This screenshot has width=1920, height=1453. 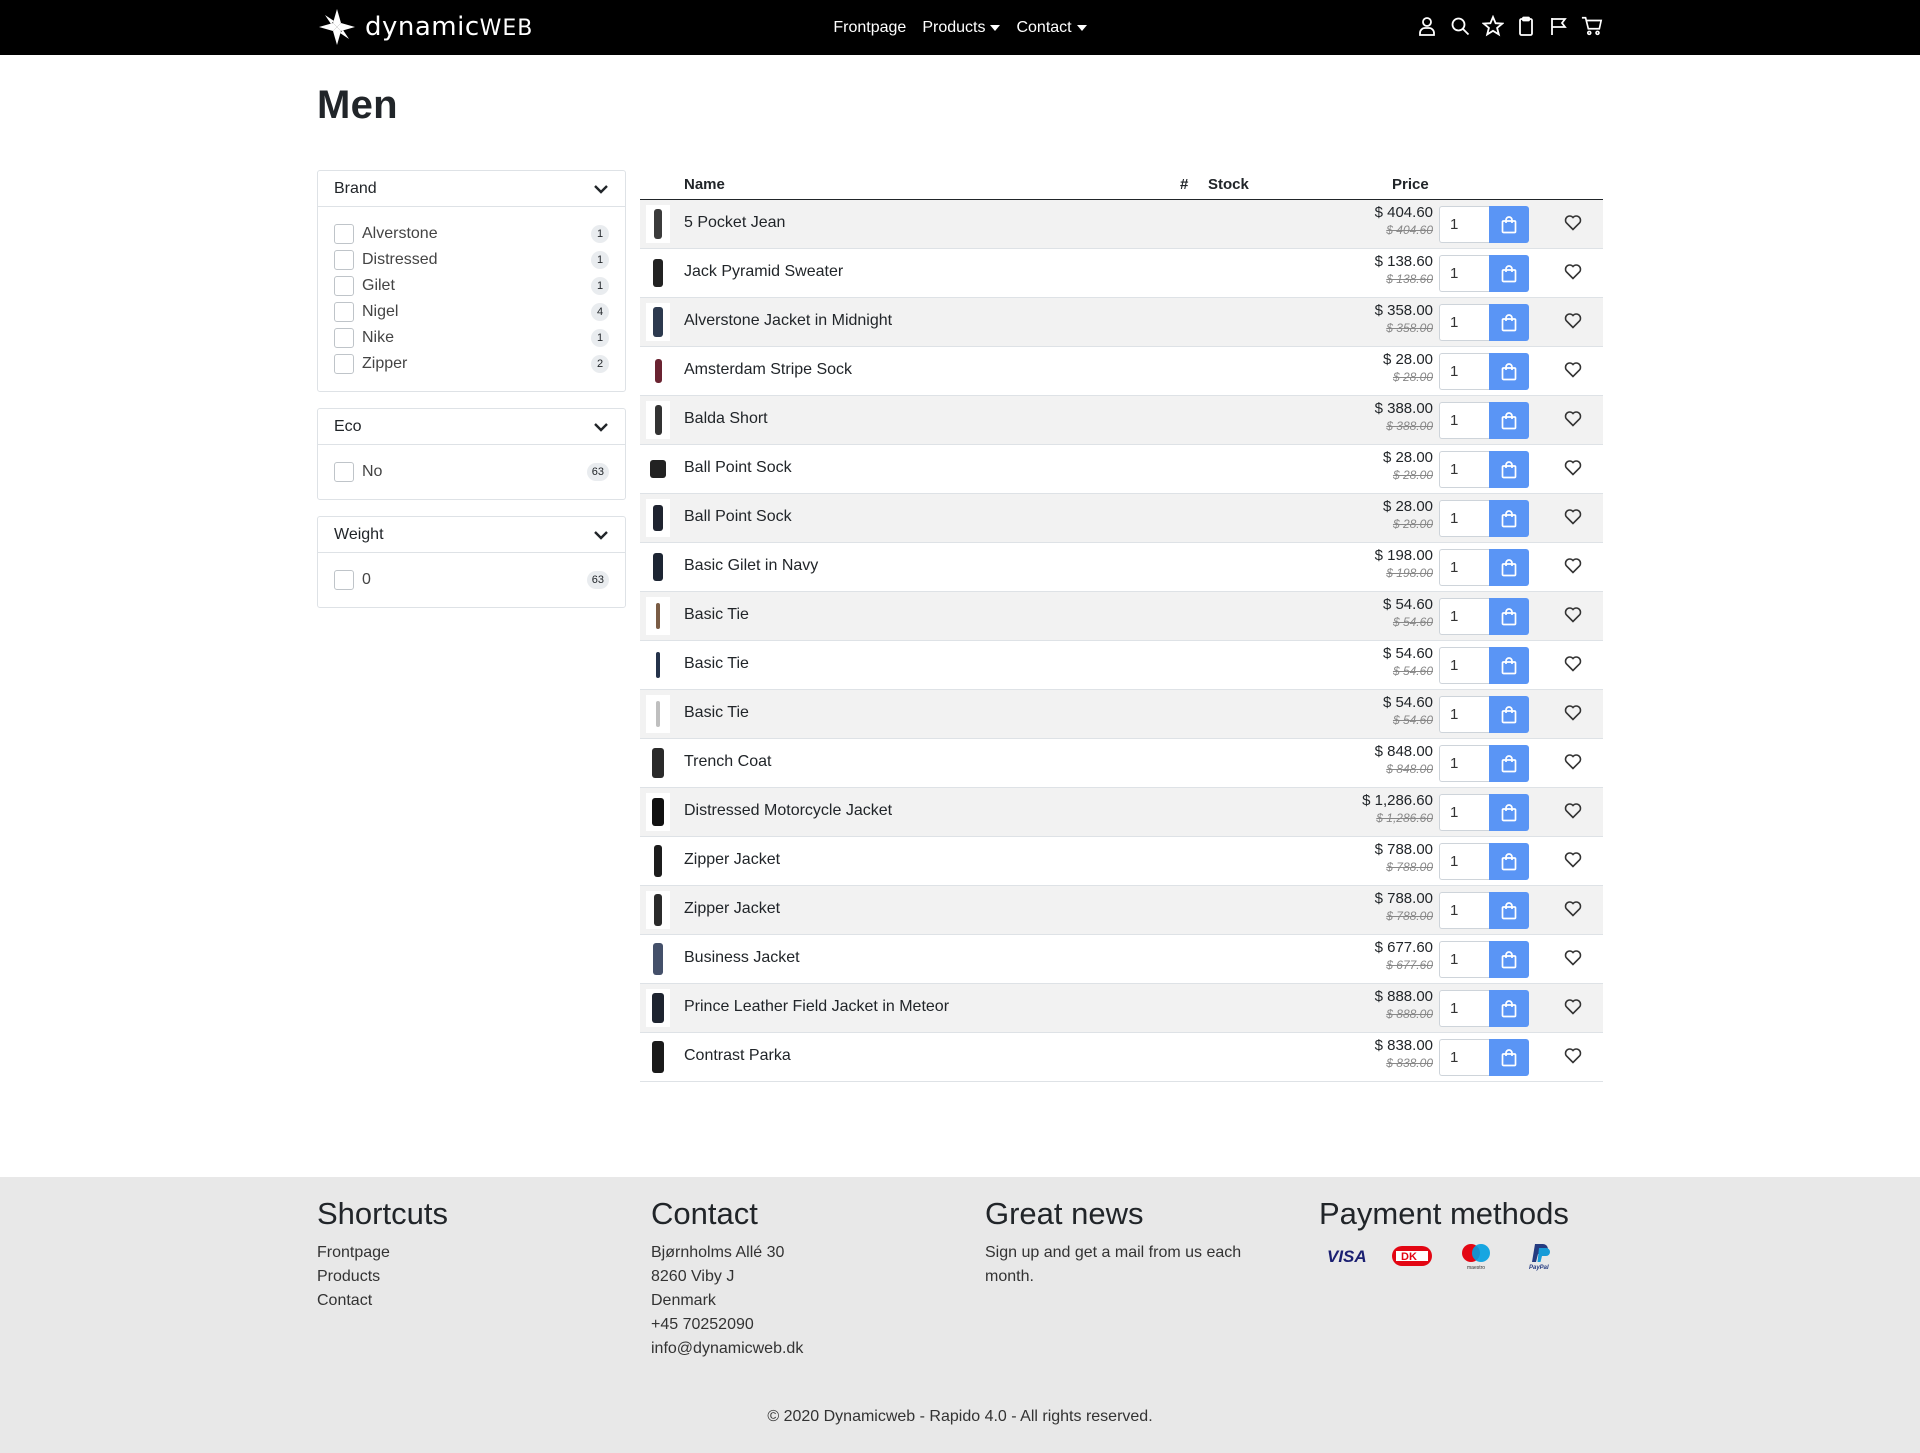 What do you see at coordinates (727, 762) in the screenshot?
I see `product-name: Trench Coat` at bounding box center [727, 762].